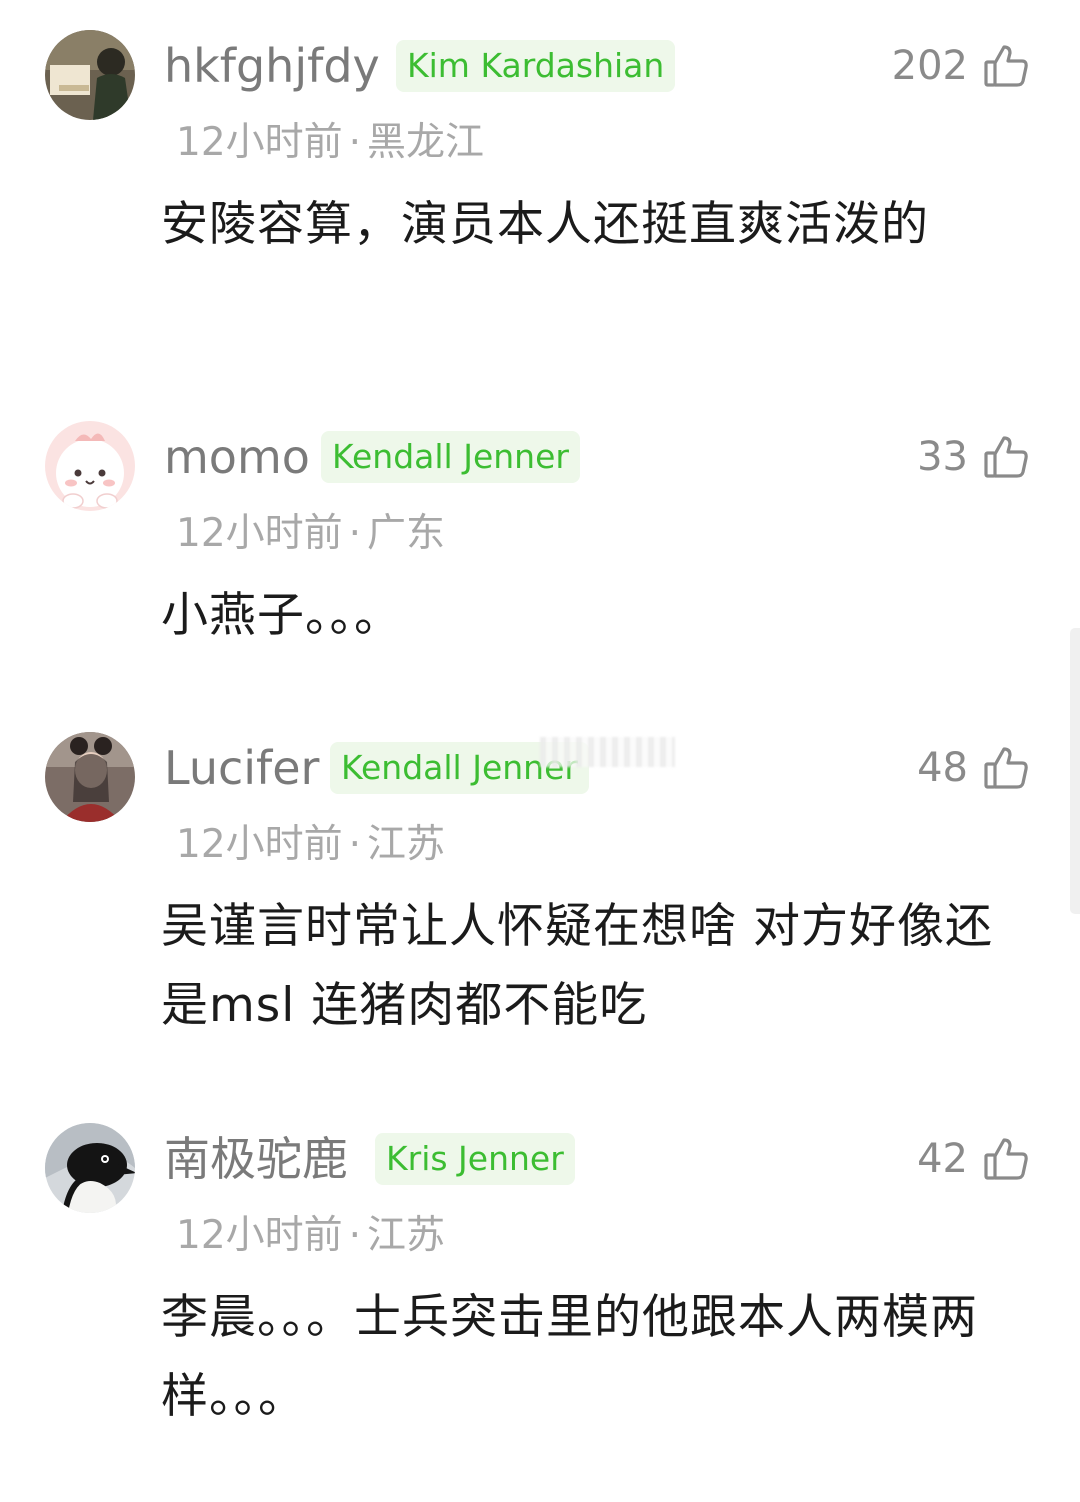 Image resolution: width=1080 pixels, height=1502 pixels. I want to click on username: 南极驼鹿, so click(256, 1159).